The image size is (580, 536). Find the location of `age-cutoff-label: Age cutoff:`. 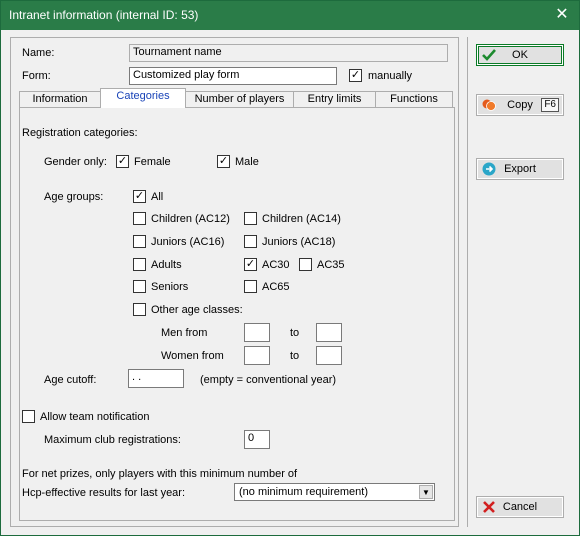

age-cutoff-label: Age cutoff: is located at coordinates (70, 380).